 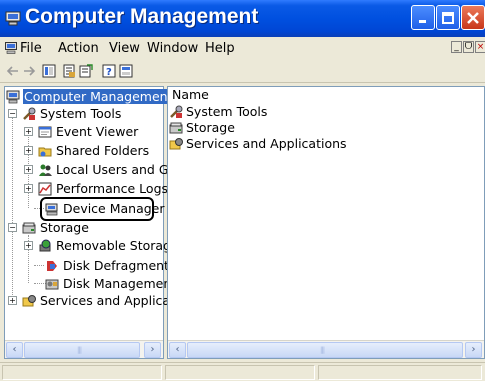 What do you see at coordinates (115, 169) in the screenshot?
I see `tree-item-label: Local Users and Gr` at bounding box center [115, 169].